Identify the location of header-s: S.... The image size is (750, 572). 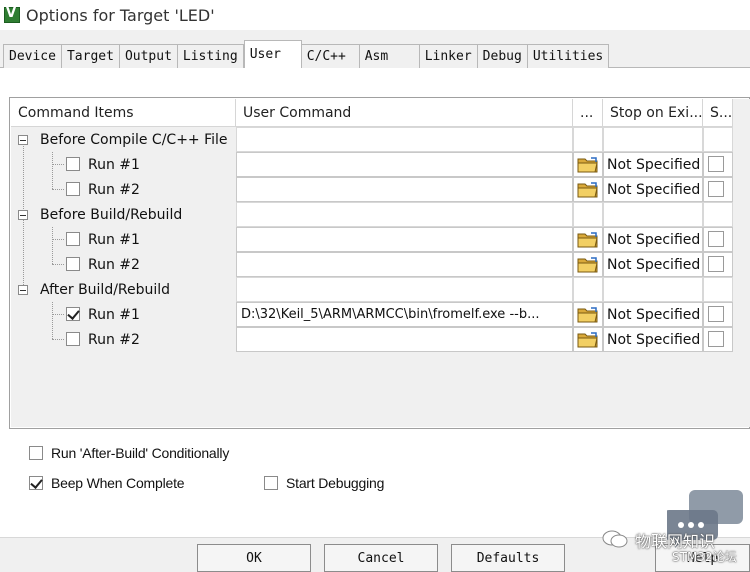
(718, 113).